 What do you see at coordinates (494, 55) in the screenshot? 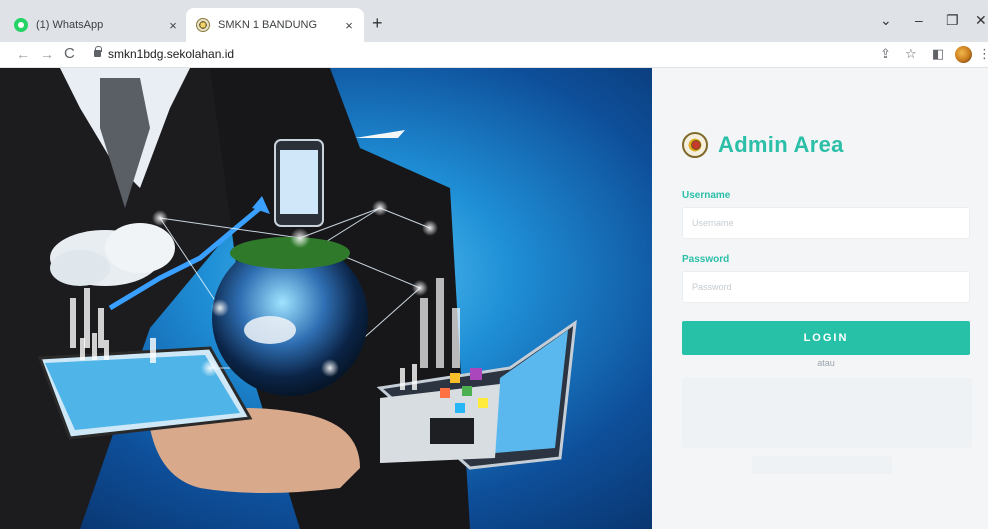
I see `browser-toolbar: ← → C smkn1bdg.sekolahan.id ⇪ ☆ ◧ ⋮` at bounding box center [494, 55].